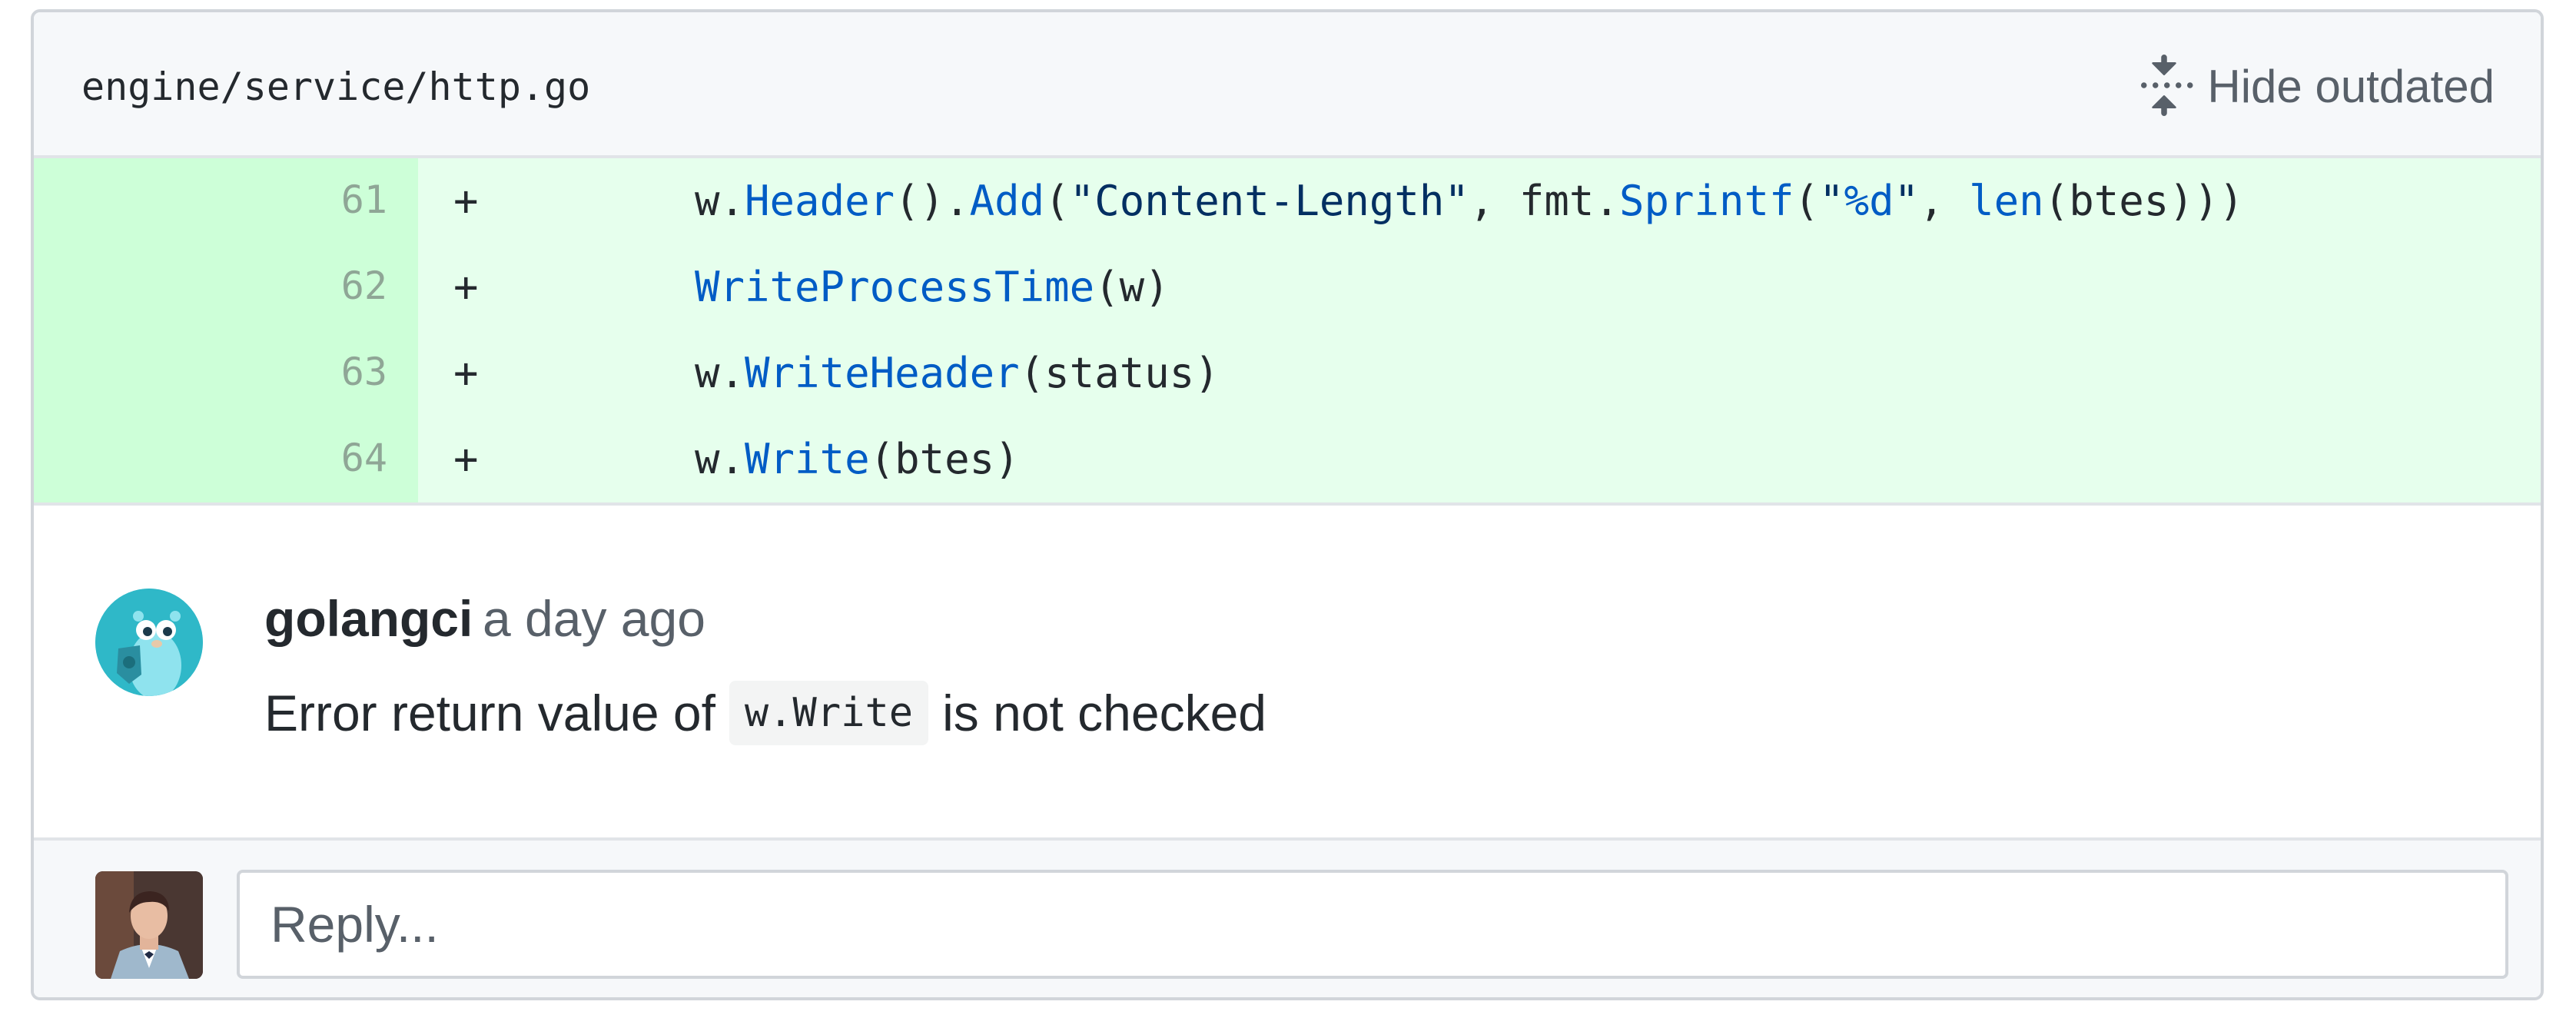 The width and height of the screenshot is (2576, 1028). I want to click on code-text: w.WriteHeader(status), so click(957, 373).